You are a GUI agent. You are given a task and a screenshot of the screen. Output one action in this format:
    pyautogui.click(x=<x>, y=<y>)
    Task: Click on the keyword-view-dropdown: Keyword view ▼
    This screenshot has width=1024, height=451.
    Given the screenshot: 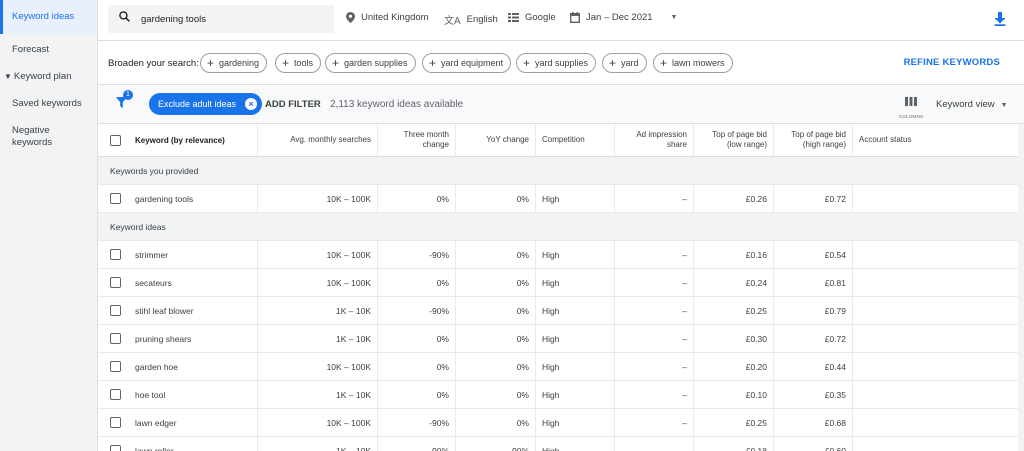 What is the action you would take?
    pyautogui.click(x=972, y=104)
    